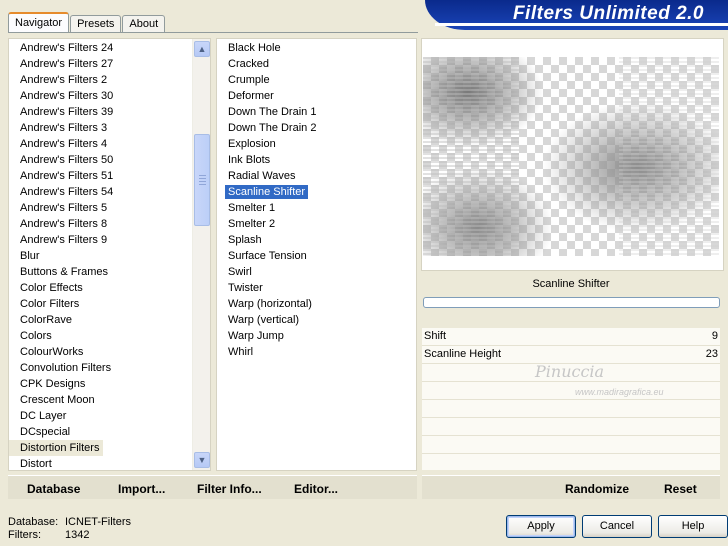 This screenshot has height=546, width=728. I want to click on list-item: Black Hole, so click(316, 48).